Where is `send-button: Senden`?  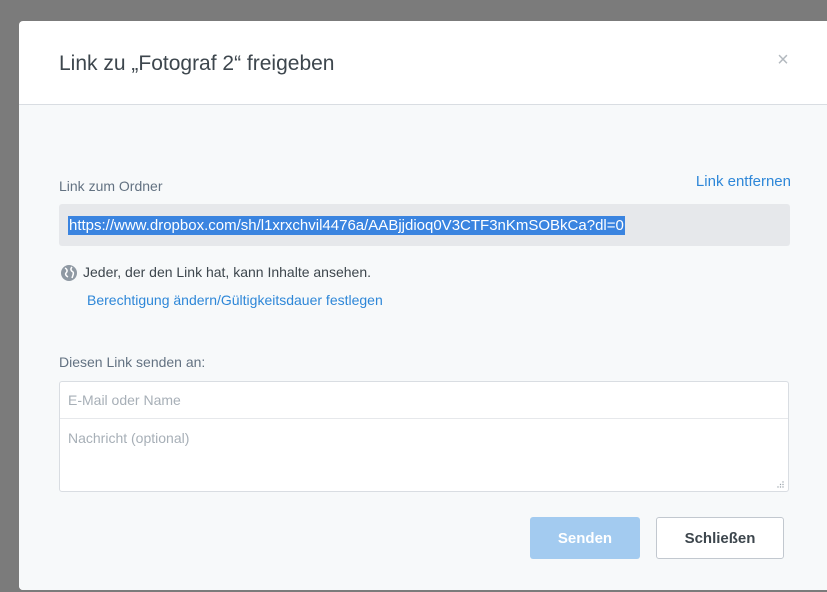
send-button: Senden is located at coordinates (585, 538).